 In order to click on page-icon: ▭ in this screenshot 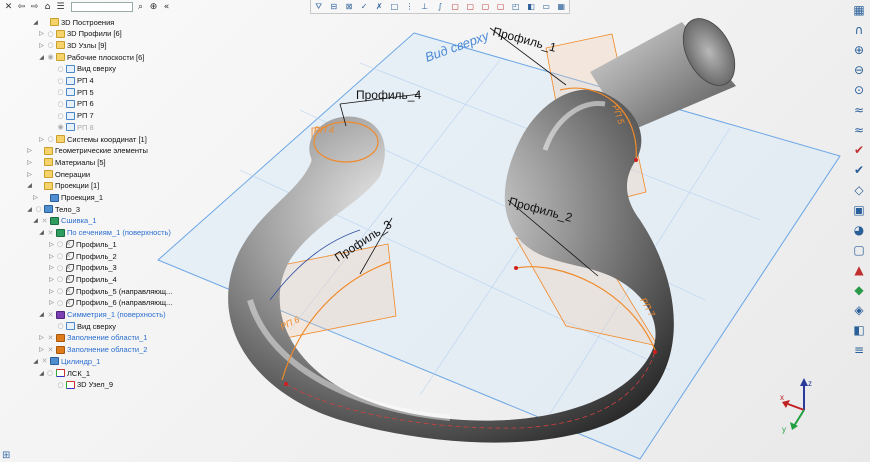, I will do `click(546, 7)`.